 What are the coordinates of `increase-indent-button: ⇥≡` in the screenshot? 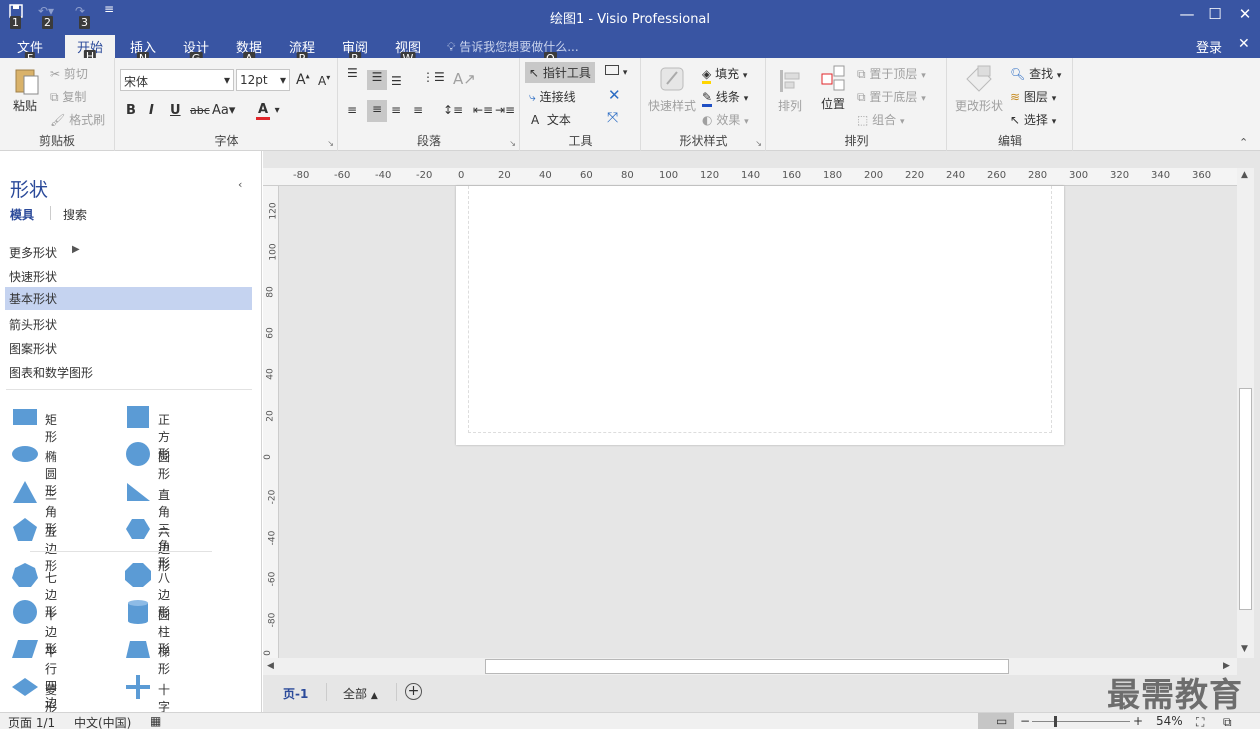 It's located at (505, 110).